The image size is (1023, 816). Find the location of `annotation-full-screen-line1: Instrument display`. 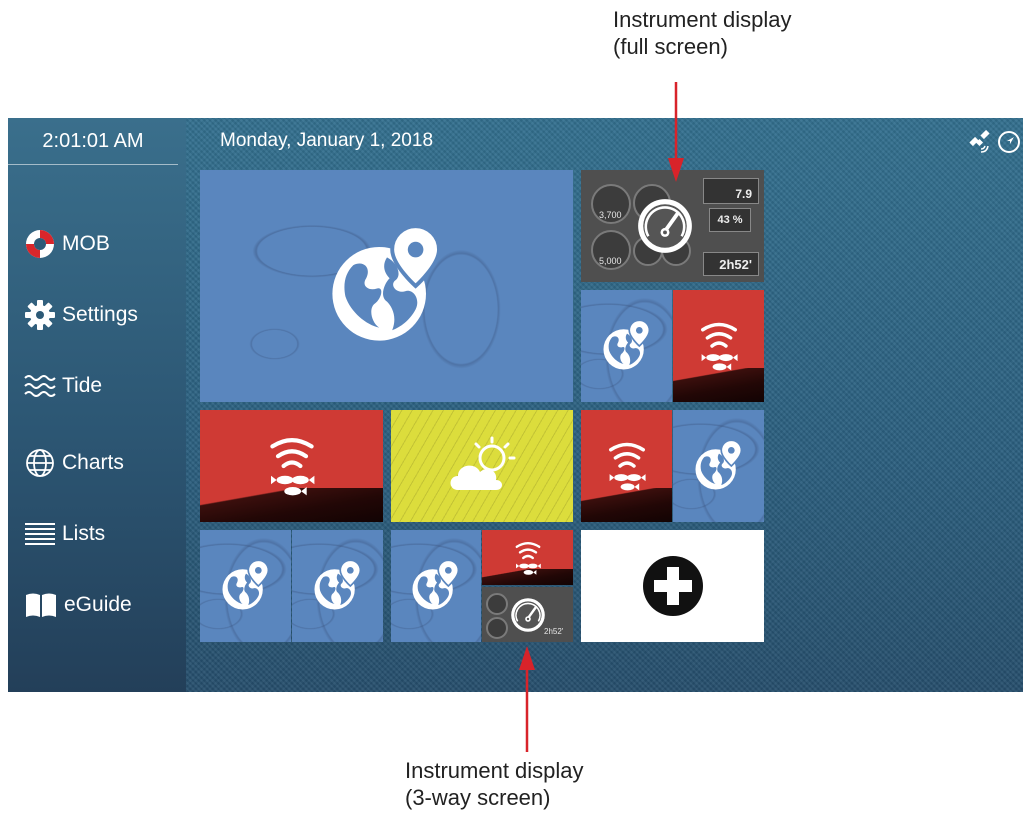

annotation-full-screen-line1: Instrument display is located at coordinates (702, 19).